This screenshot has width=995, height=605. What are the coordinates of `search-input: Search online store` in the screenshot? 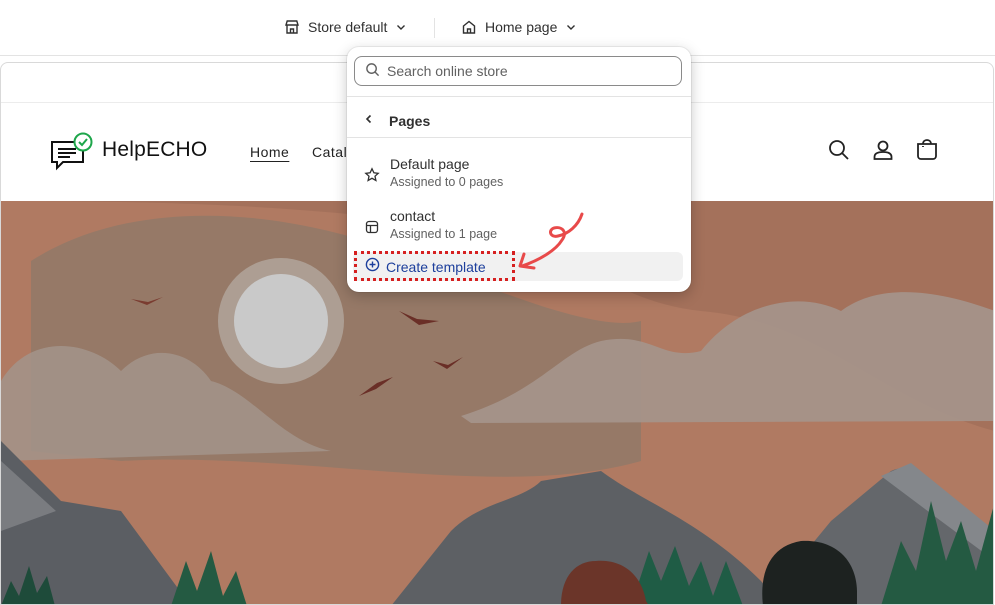 It's located at (518, 71).